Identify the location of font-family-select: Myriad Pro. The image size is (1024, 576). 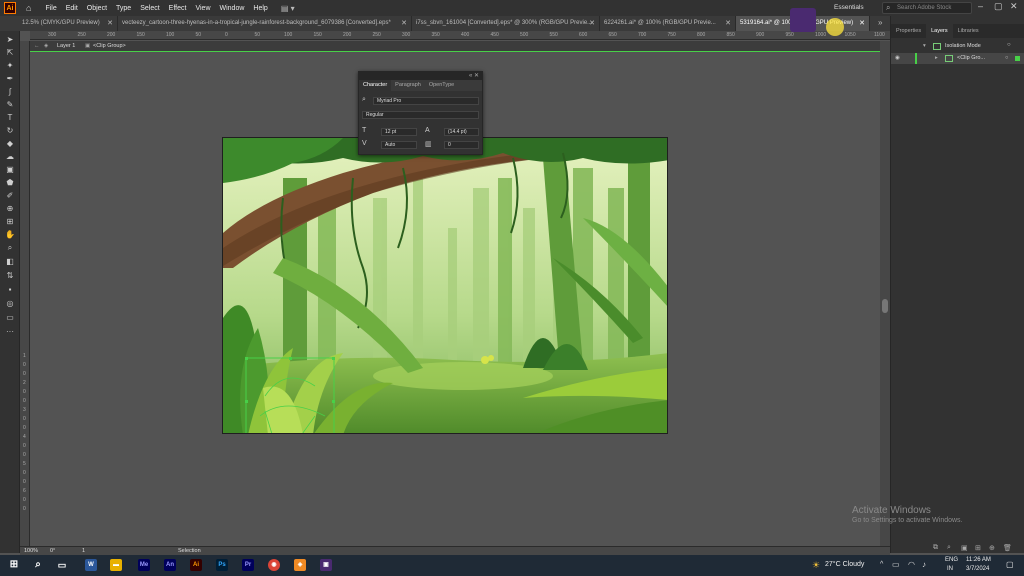
(426, 101).